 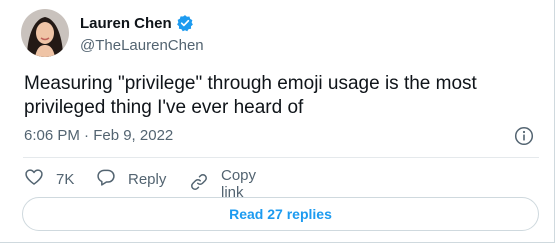 I want to click on display-name: Lauren Chen, so click(x=126, y=23).